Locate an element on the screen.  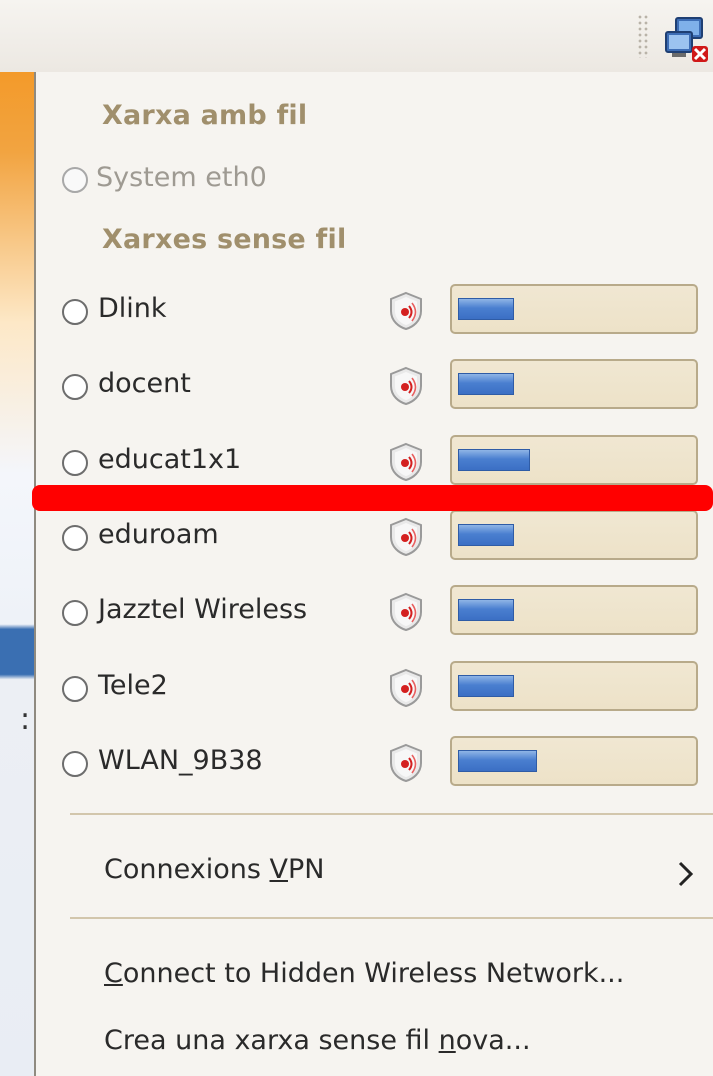
wireless-item-label: docent is located at coordinates (144, 383).